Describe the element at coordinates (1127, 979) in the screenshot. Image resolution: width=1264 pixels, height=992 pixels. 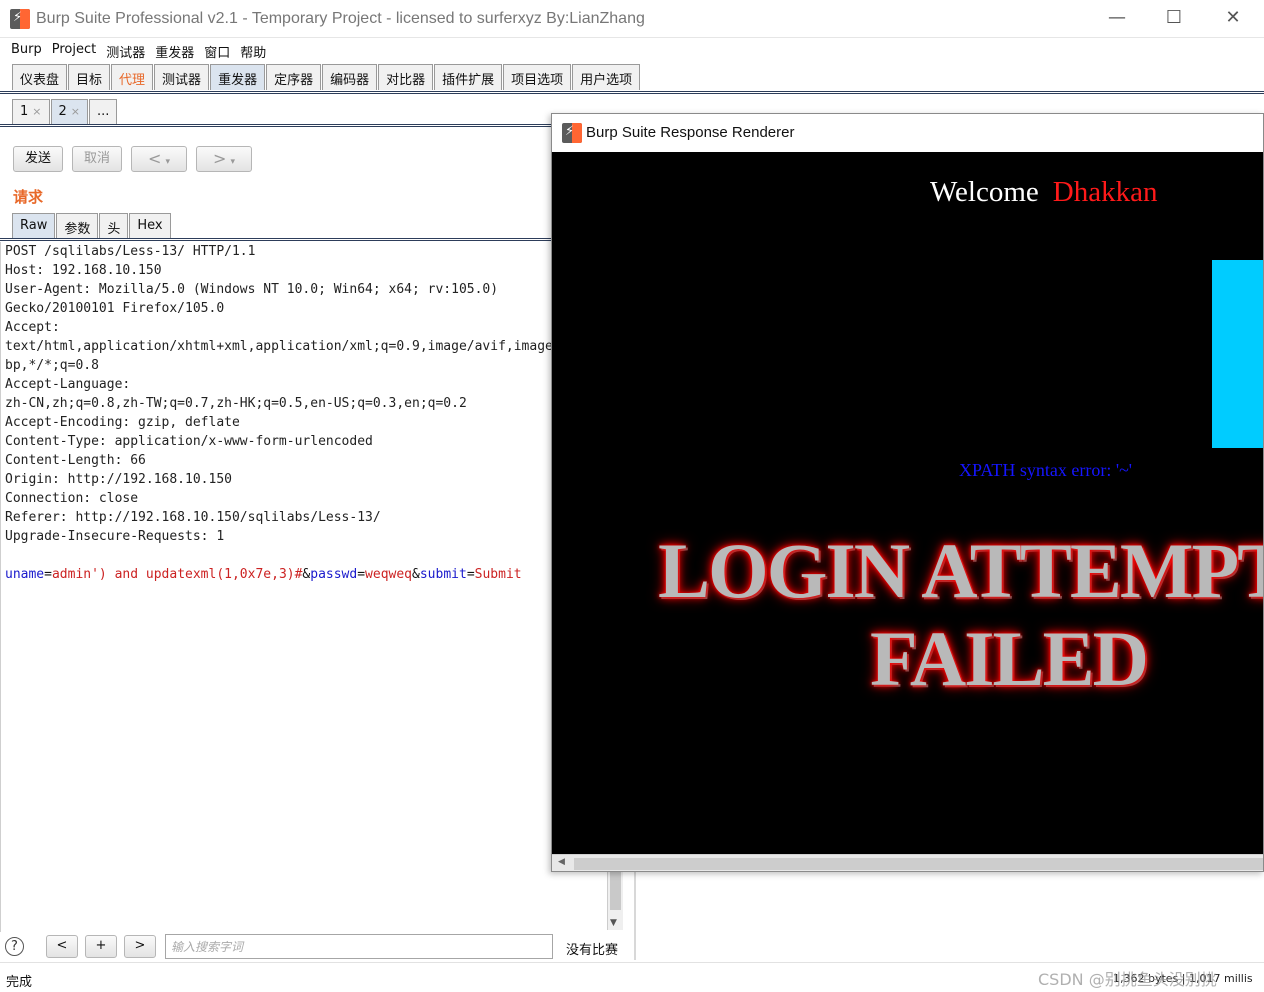
I see `watermark: CSDN @别挑鱼头没别挑` at that location.